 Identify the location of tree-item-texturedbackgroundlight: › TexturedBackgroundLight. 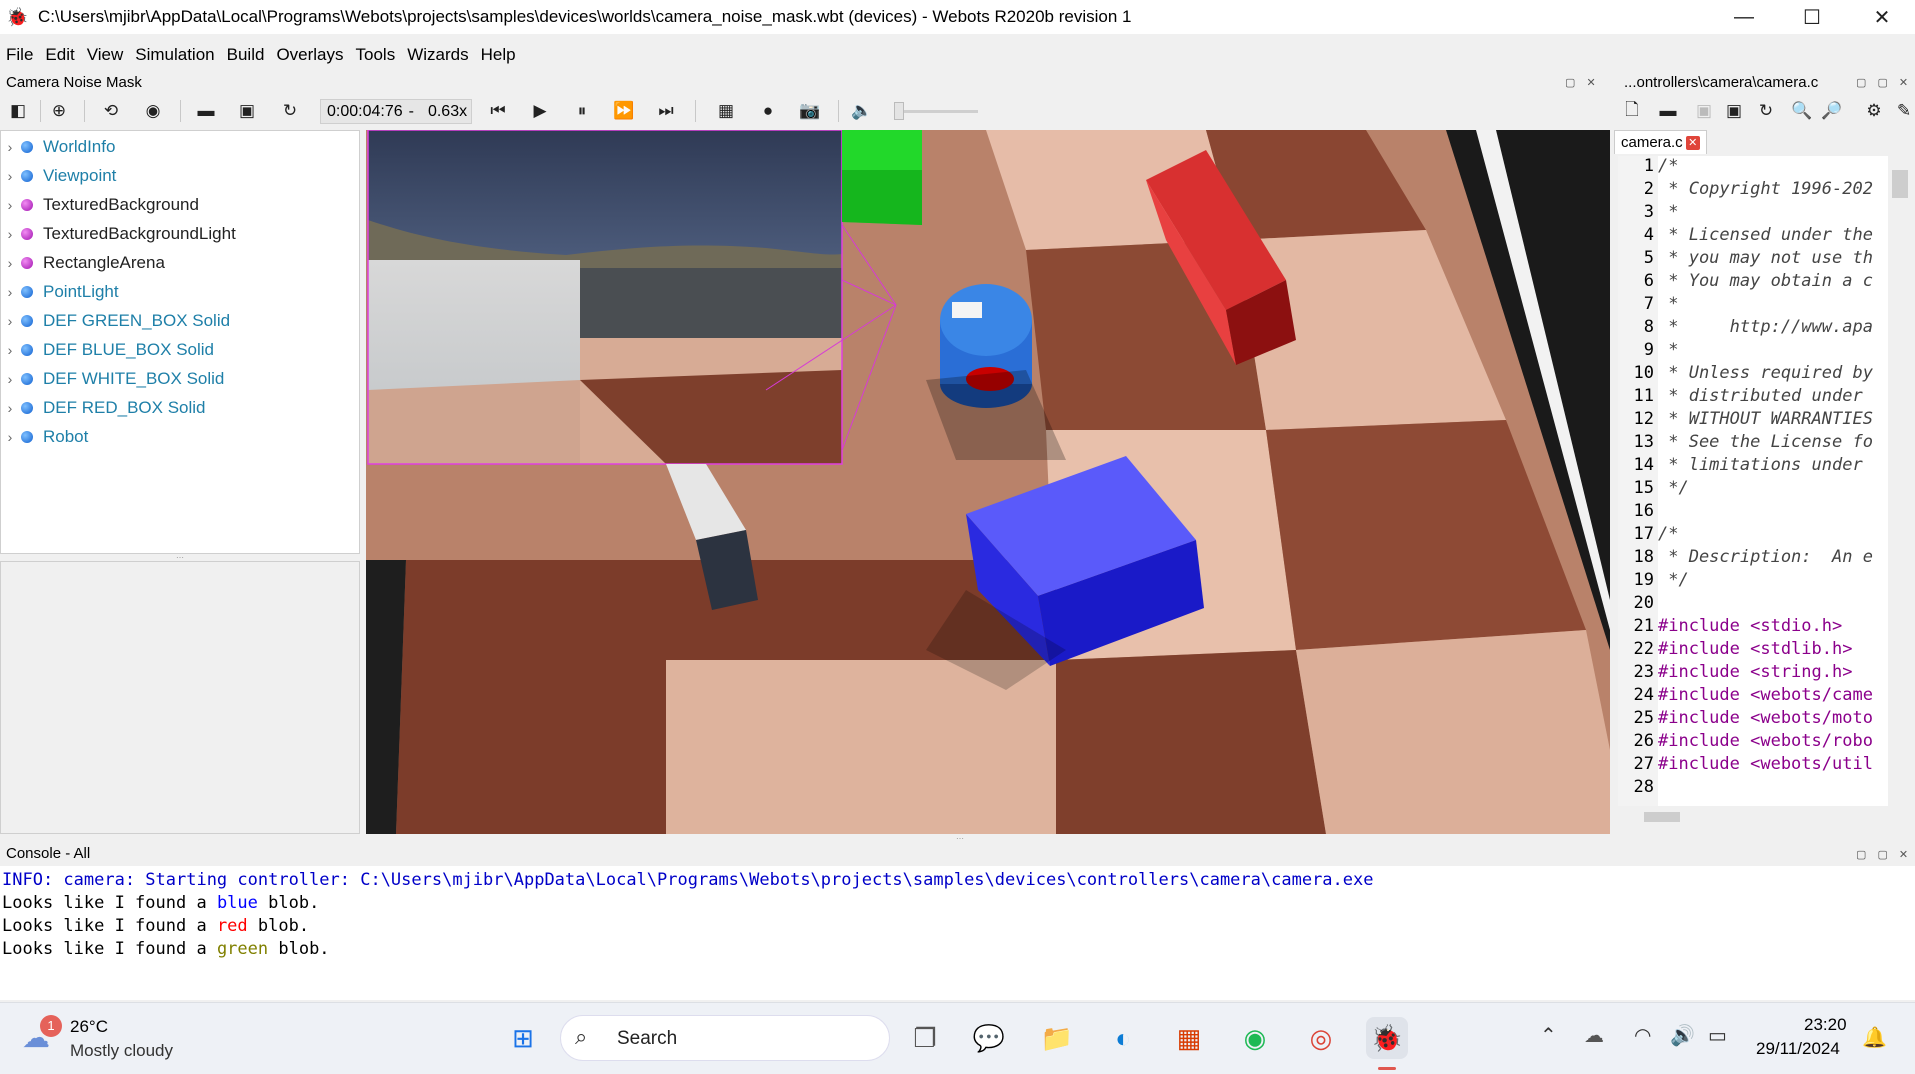
(118, 234).